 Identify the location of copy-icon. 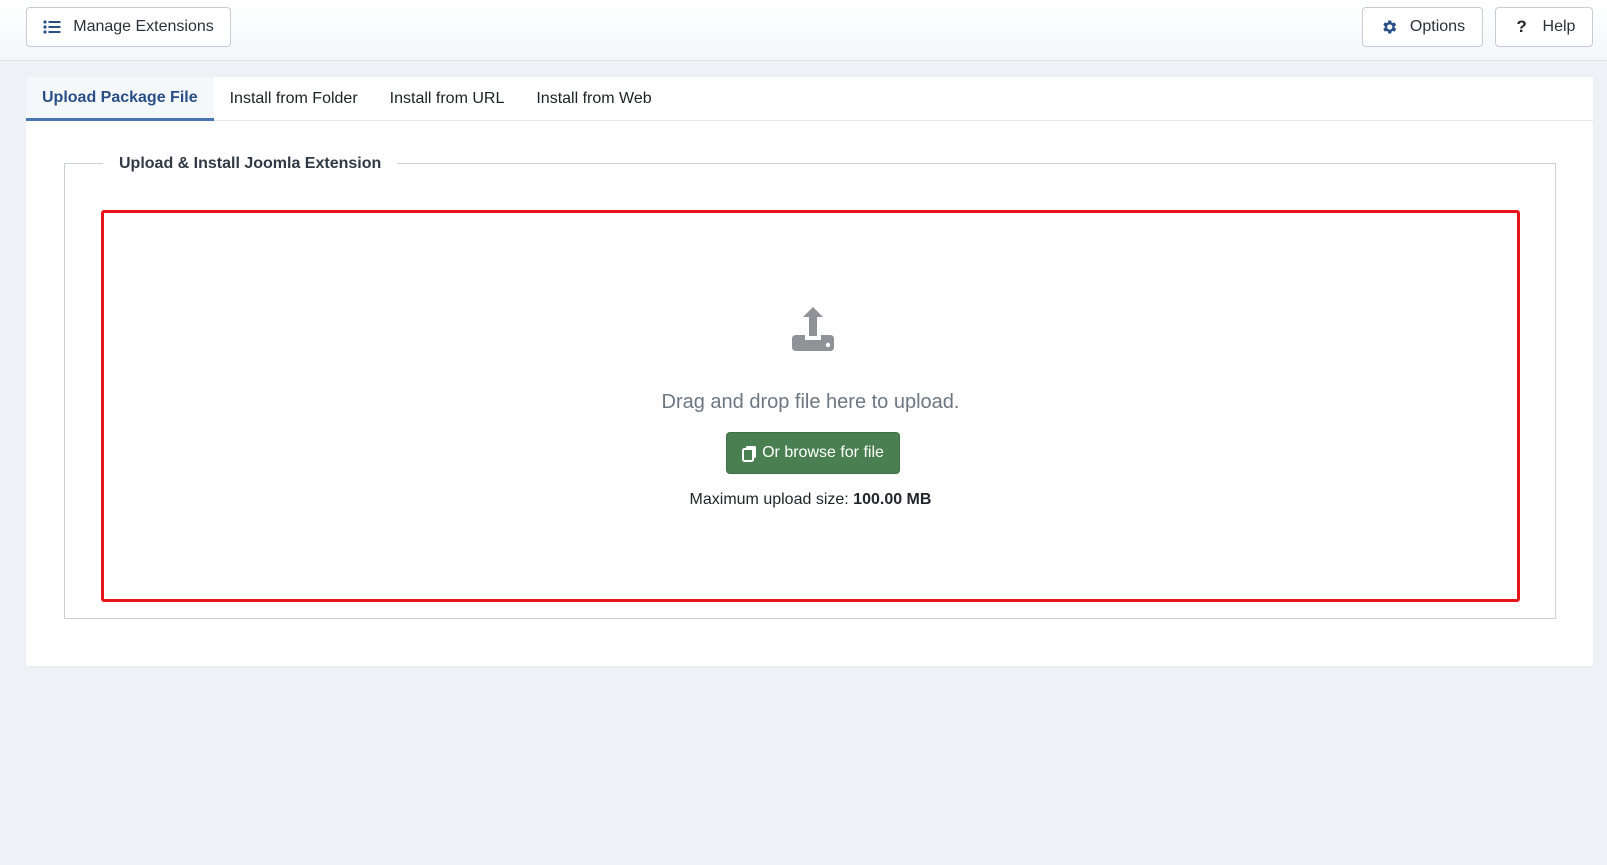
(749, 453).